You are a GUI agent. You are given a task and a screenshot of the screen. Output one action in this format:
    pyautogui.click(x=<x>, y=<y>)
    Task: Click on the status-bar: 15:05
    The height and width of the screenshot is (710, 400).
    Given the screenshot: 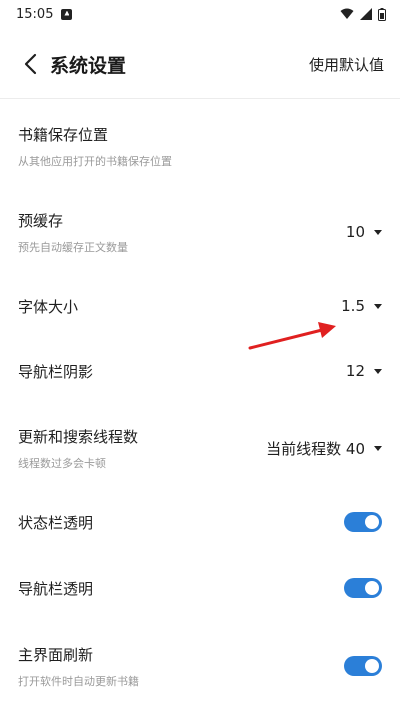 What is the action you would take?
    pyautogui.click(x=200, y=14)
    